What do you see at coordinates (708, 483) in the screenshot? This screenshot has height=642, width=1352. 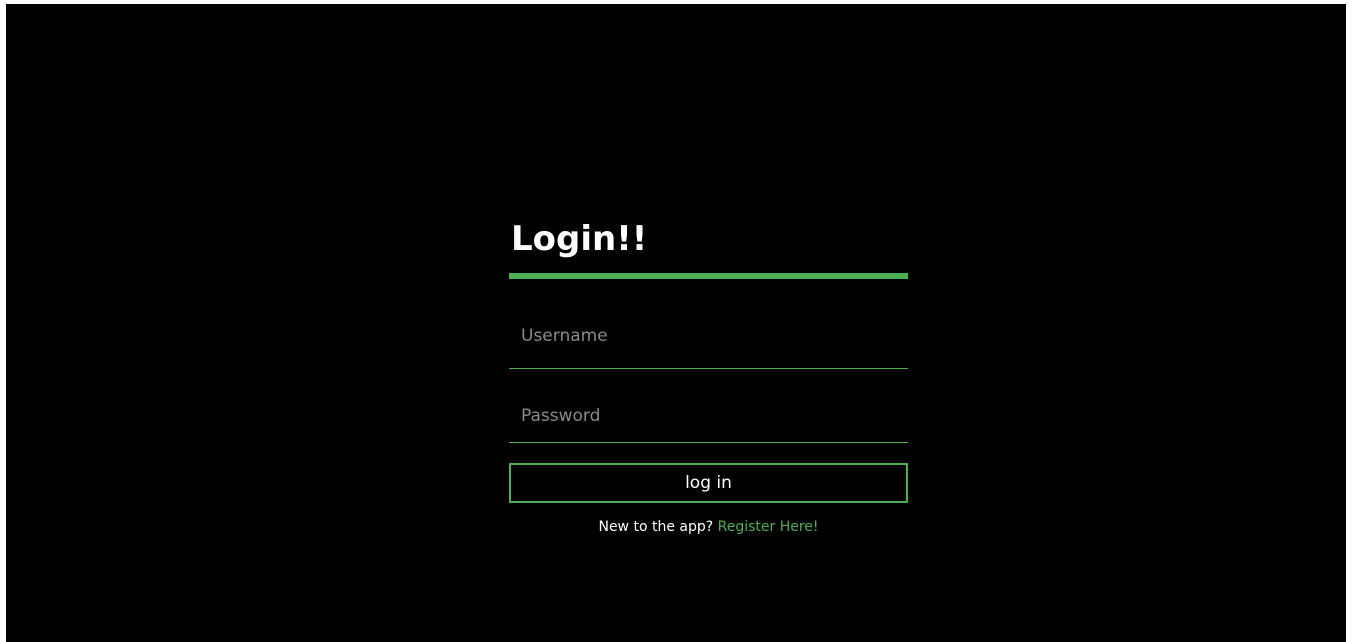 I see `login-button: log in` at bounding box center [708, 483].